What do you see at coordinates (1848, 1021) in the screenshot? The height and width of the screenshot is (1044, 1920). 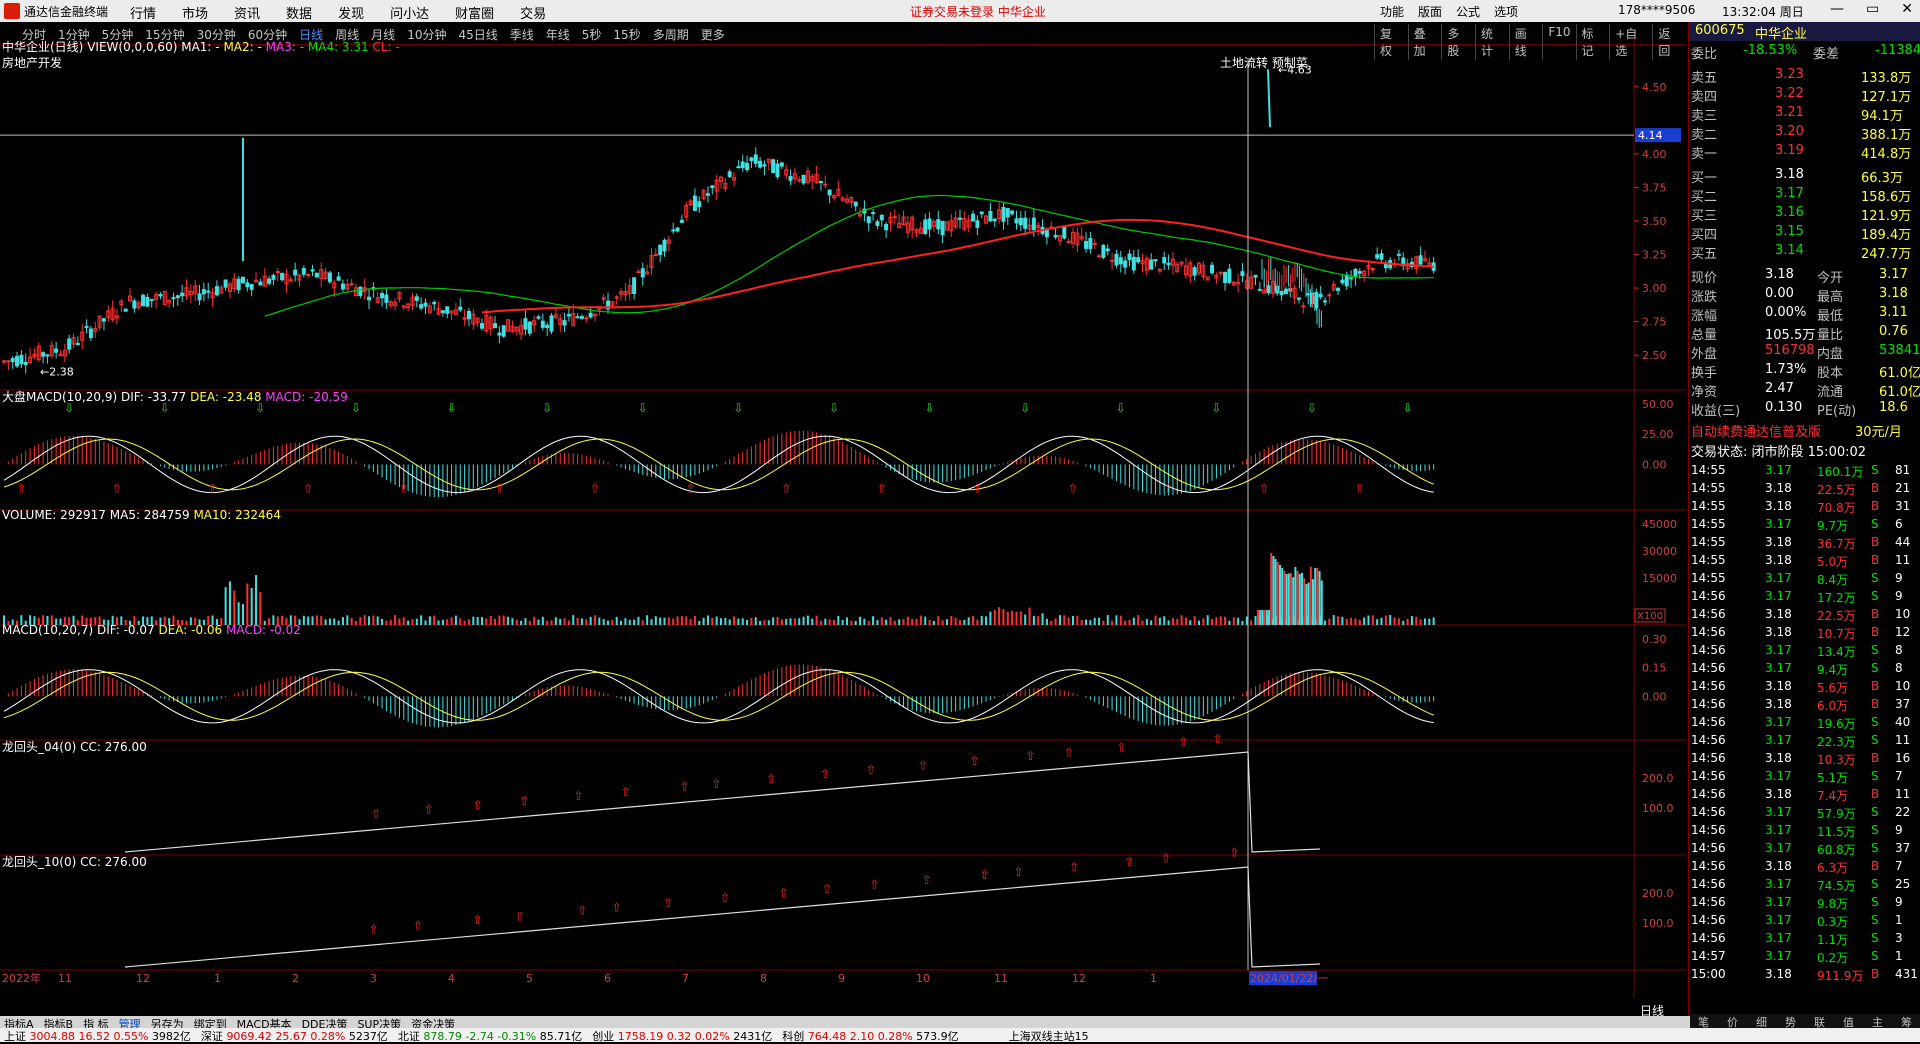 I see `quote-tab-5: 值` at bounding box center [1848, 1021].